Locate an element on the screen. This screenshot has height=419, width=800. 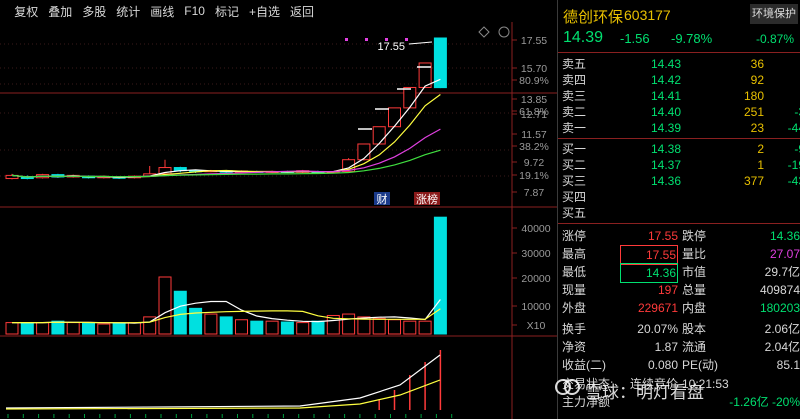
order-chg: -19 is located at coordinates (793, 165).